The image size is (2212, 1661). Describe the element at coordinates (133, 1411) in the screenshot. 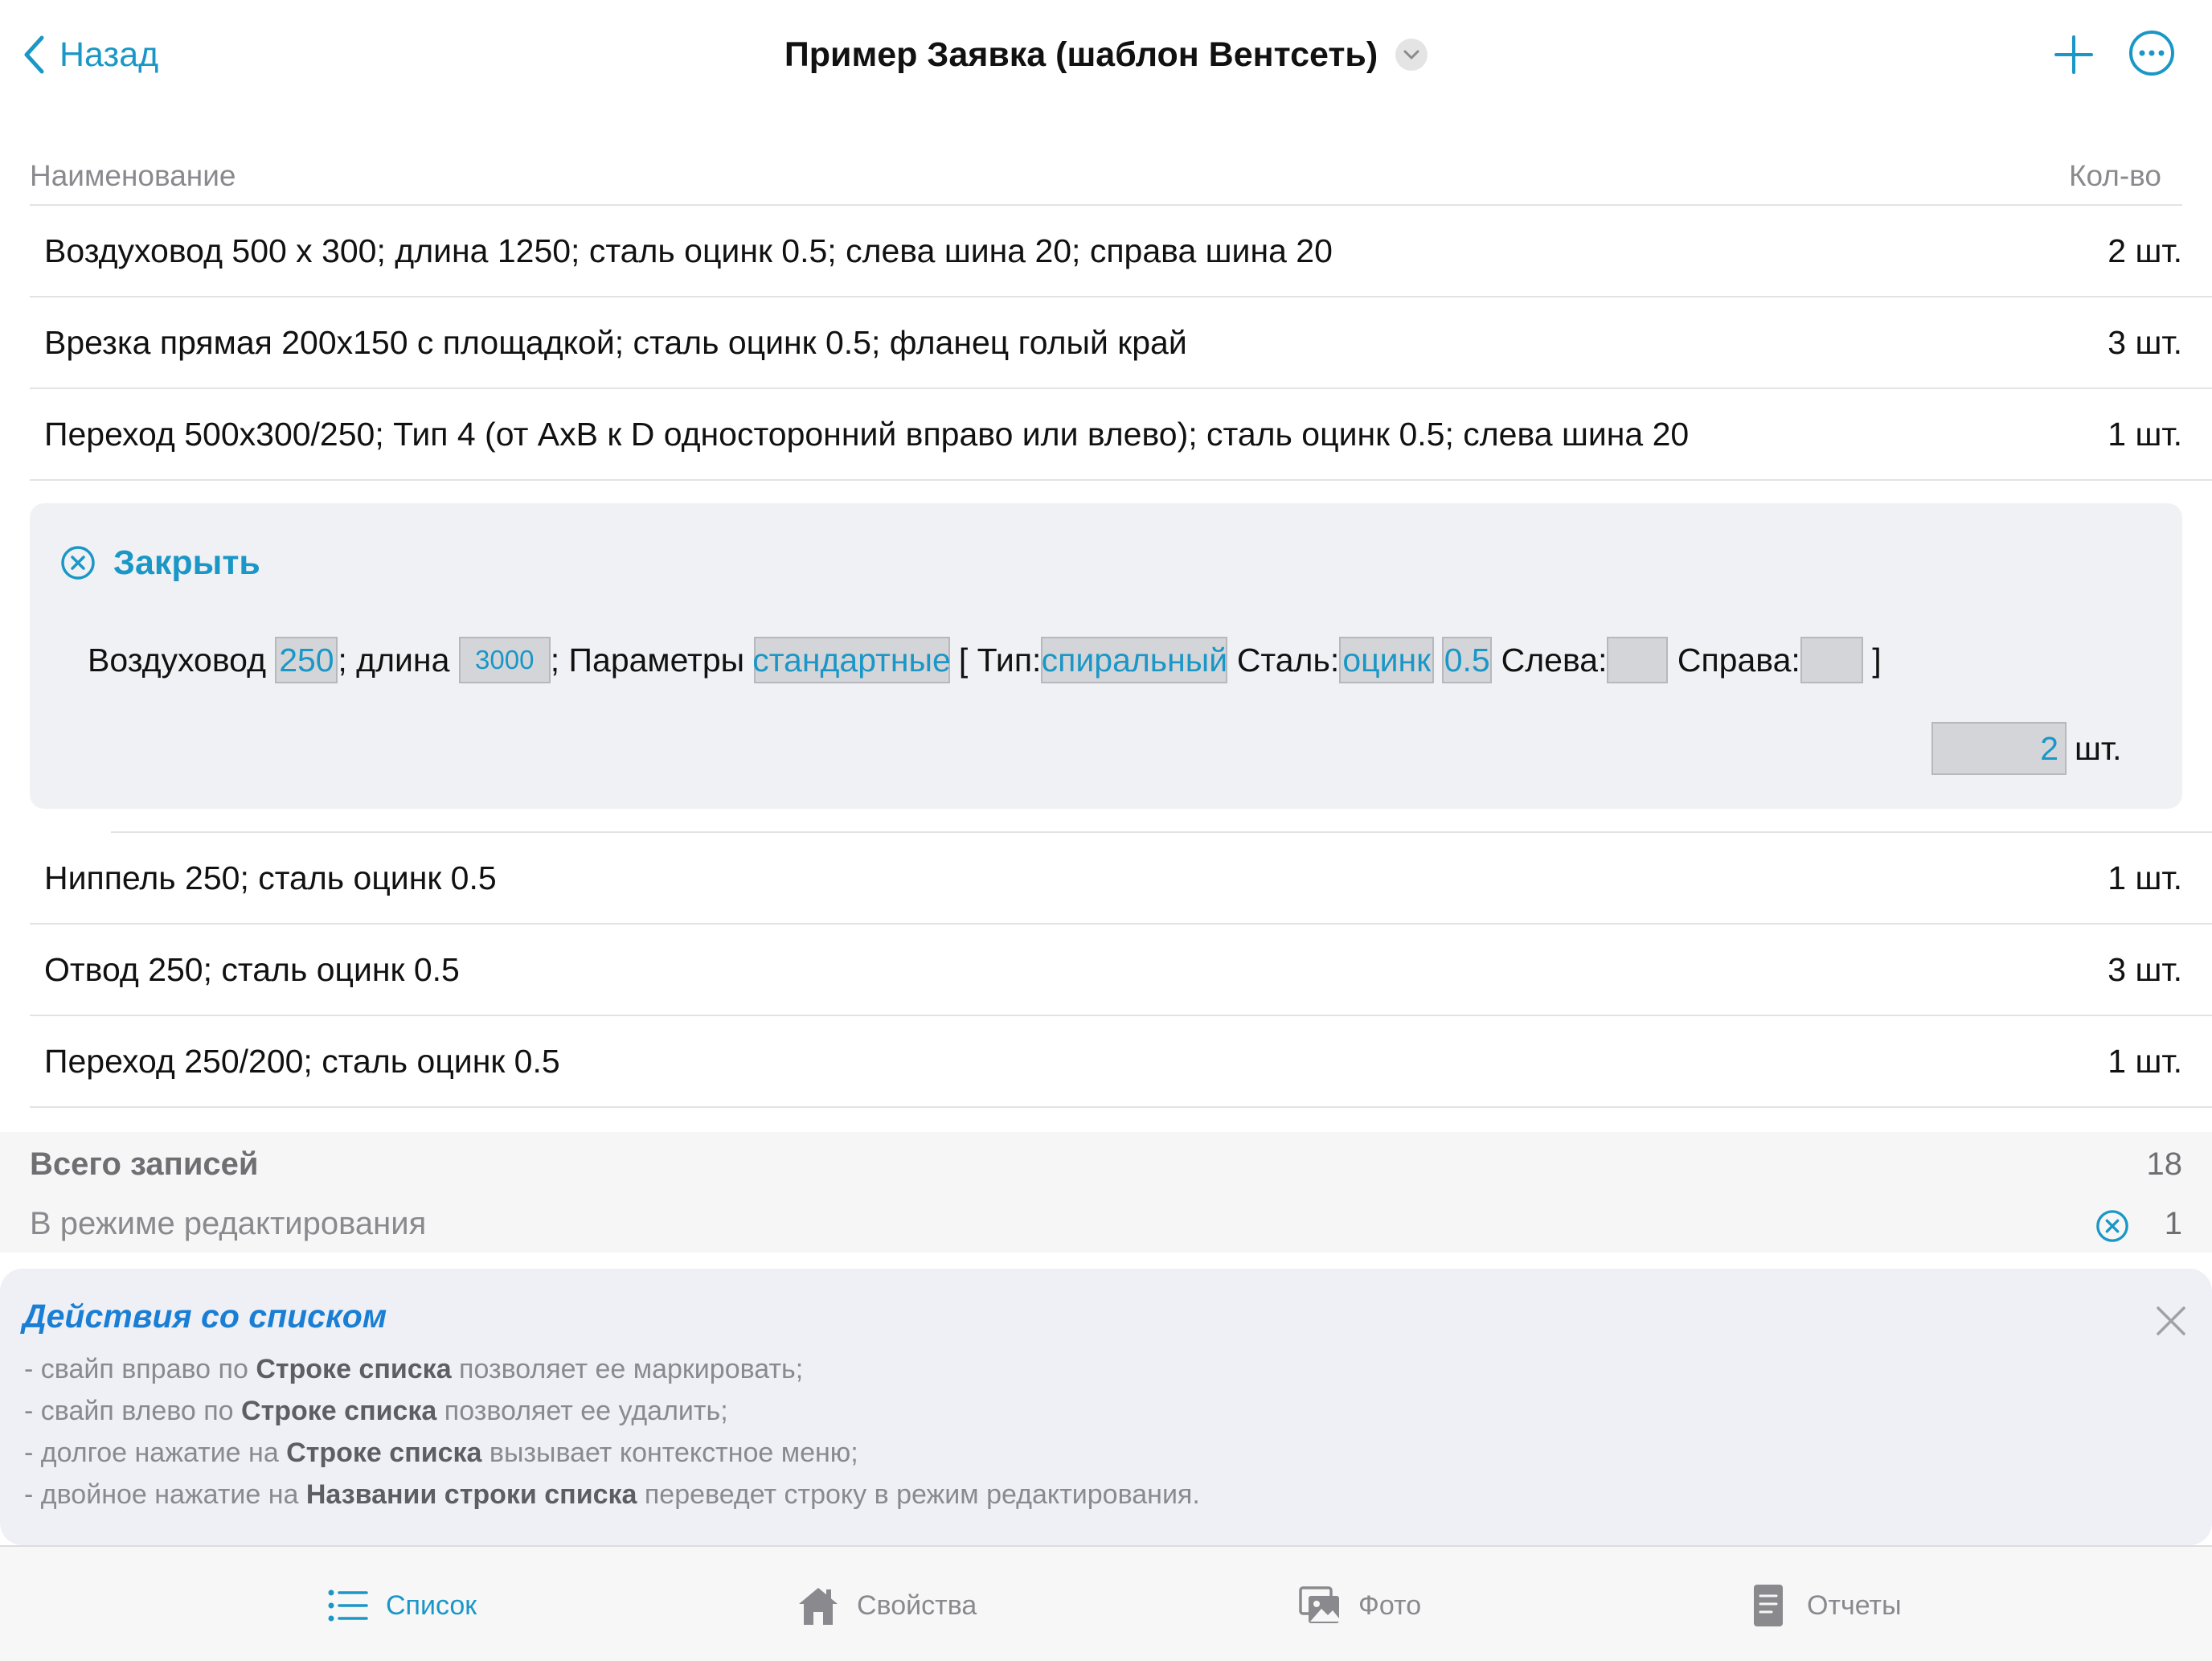

I see `tip-text: - свайп влево по` at that location.